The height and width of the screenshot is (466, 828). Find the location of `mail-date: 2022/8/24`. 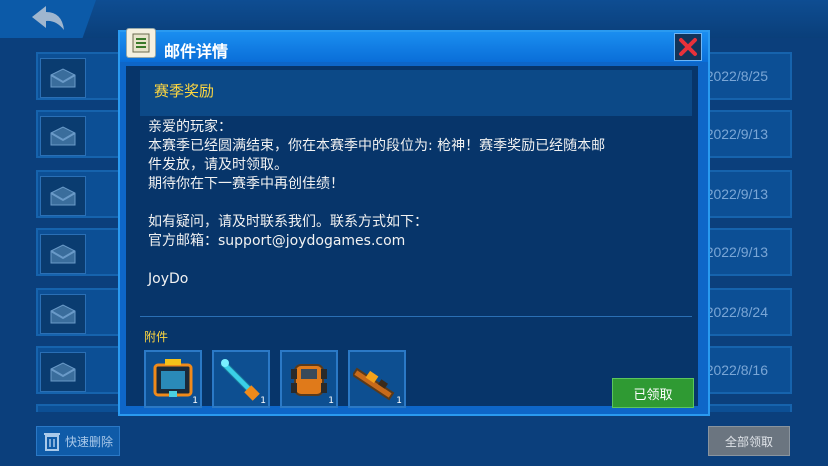

mail-date: 2022/8/24 is located at coordinates (736, 312).